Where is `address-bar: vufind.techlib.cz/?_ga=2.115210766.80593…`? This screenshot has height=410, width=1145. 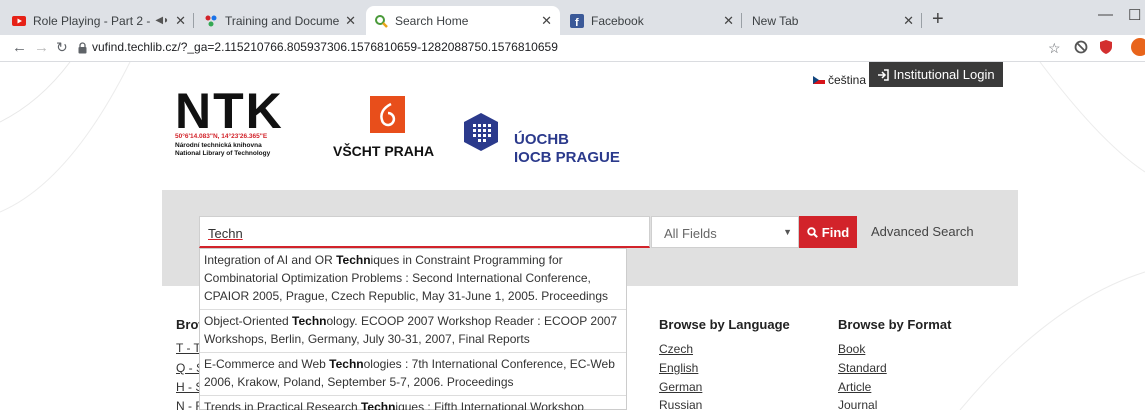
address-bar: vufind.techlib.cz/?_ga=2.115210766.80593… is located at coordinates (325, 47).